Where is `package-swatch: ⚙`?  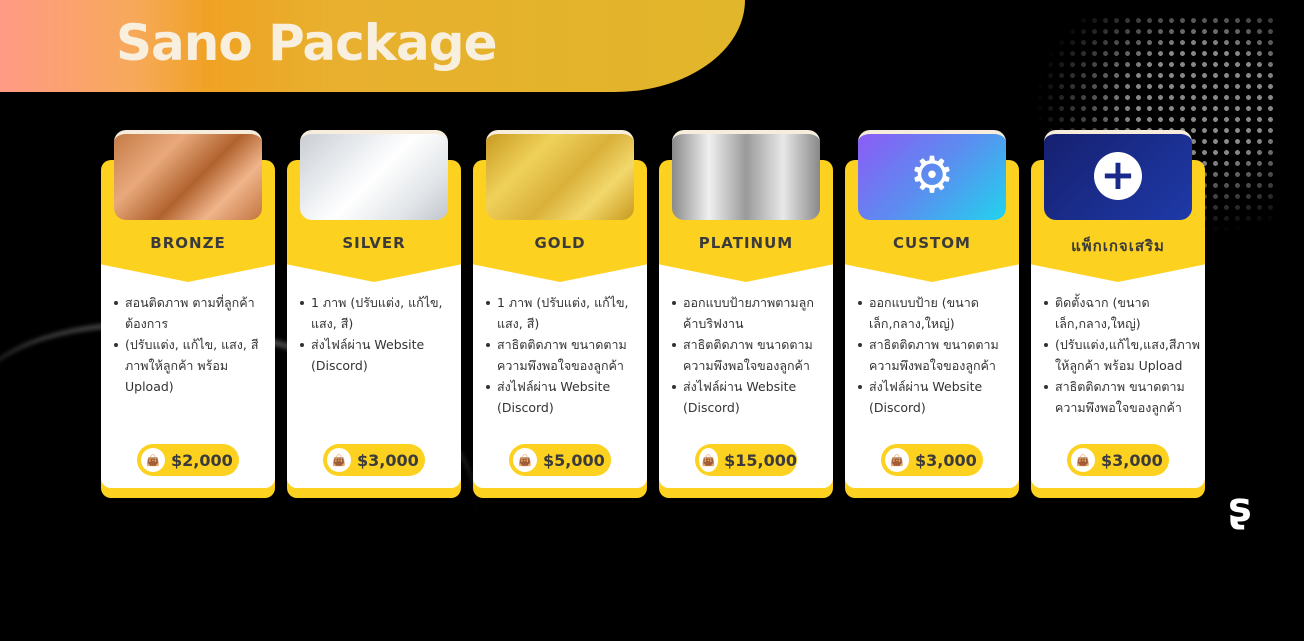
package-swatch: ⚙ is located at coordinates (932, 175).